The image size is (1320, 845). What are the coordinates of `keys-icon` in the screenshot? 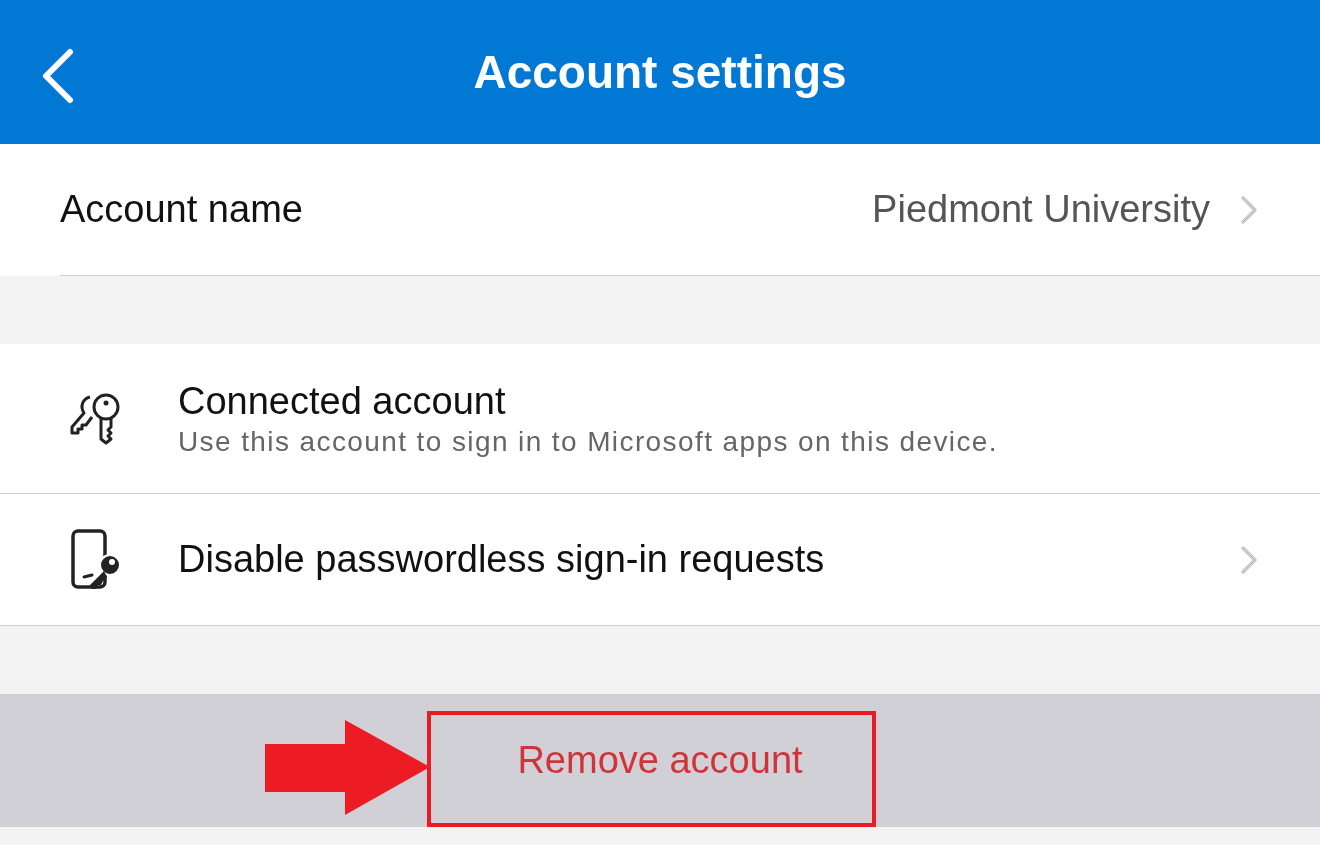 It's located at (96, 418).